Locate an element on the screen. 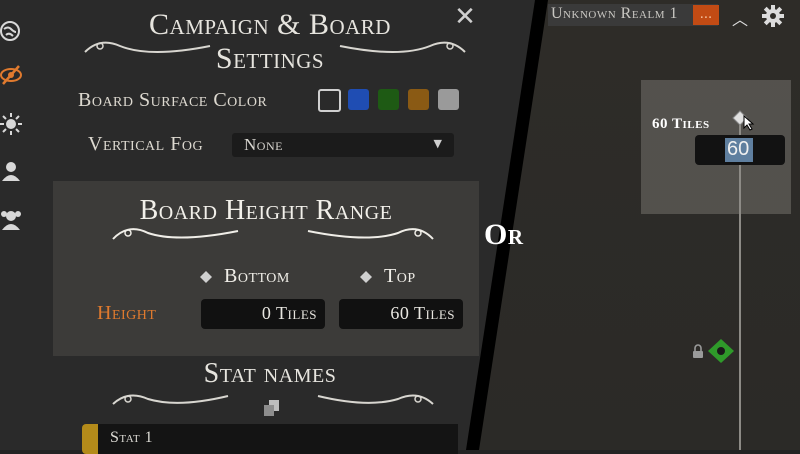 The width and height of the screenshot is (800, 454). close-icon: ✕ is located at coordinates (465, 17).